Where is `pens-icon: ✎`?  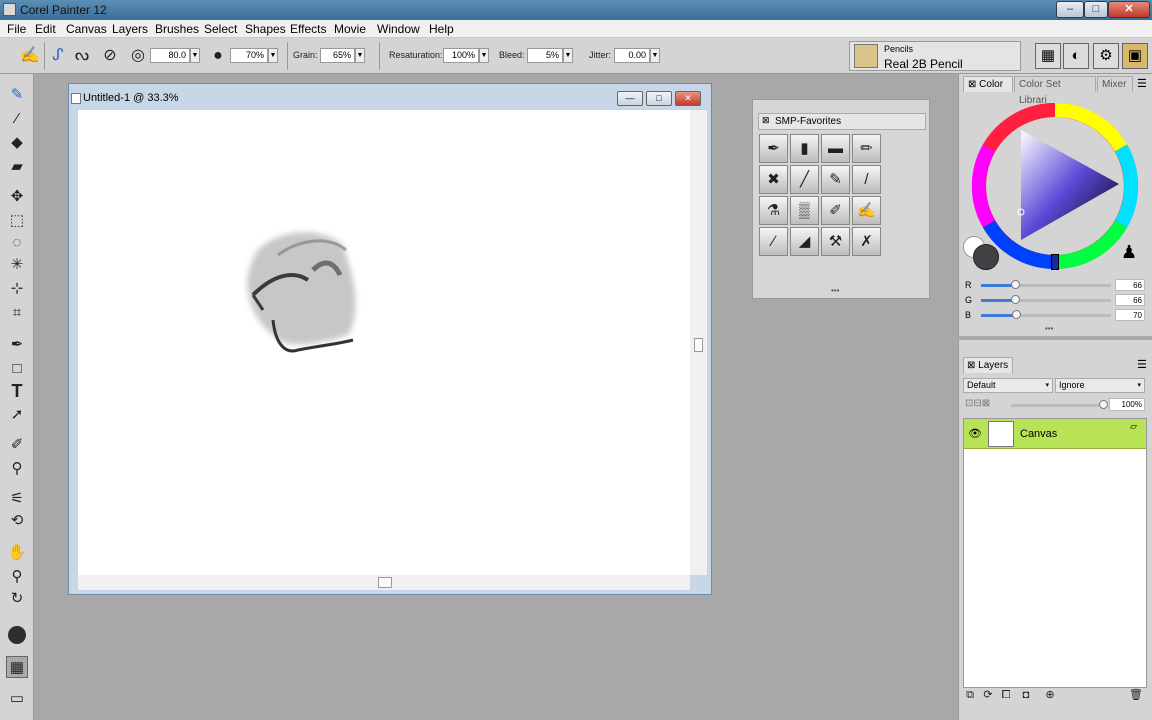
pens-icon: ✎ is located at coordinates (835, 179).